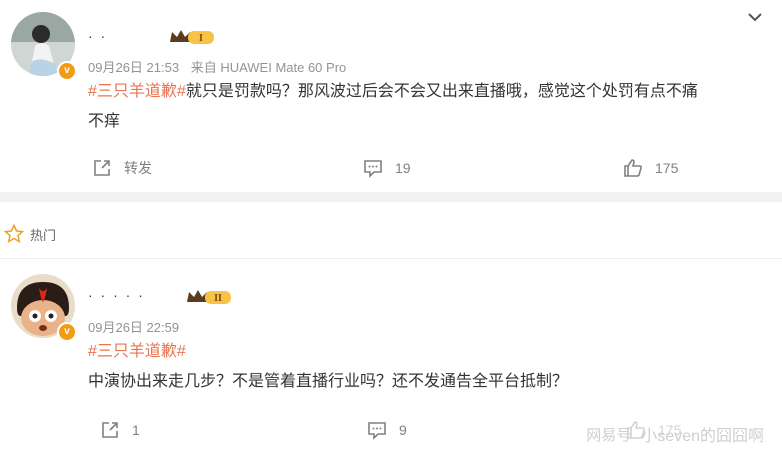  I want to click on watermark-brand: 网易号, so click(609, 435).